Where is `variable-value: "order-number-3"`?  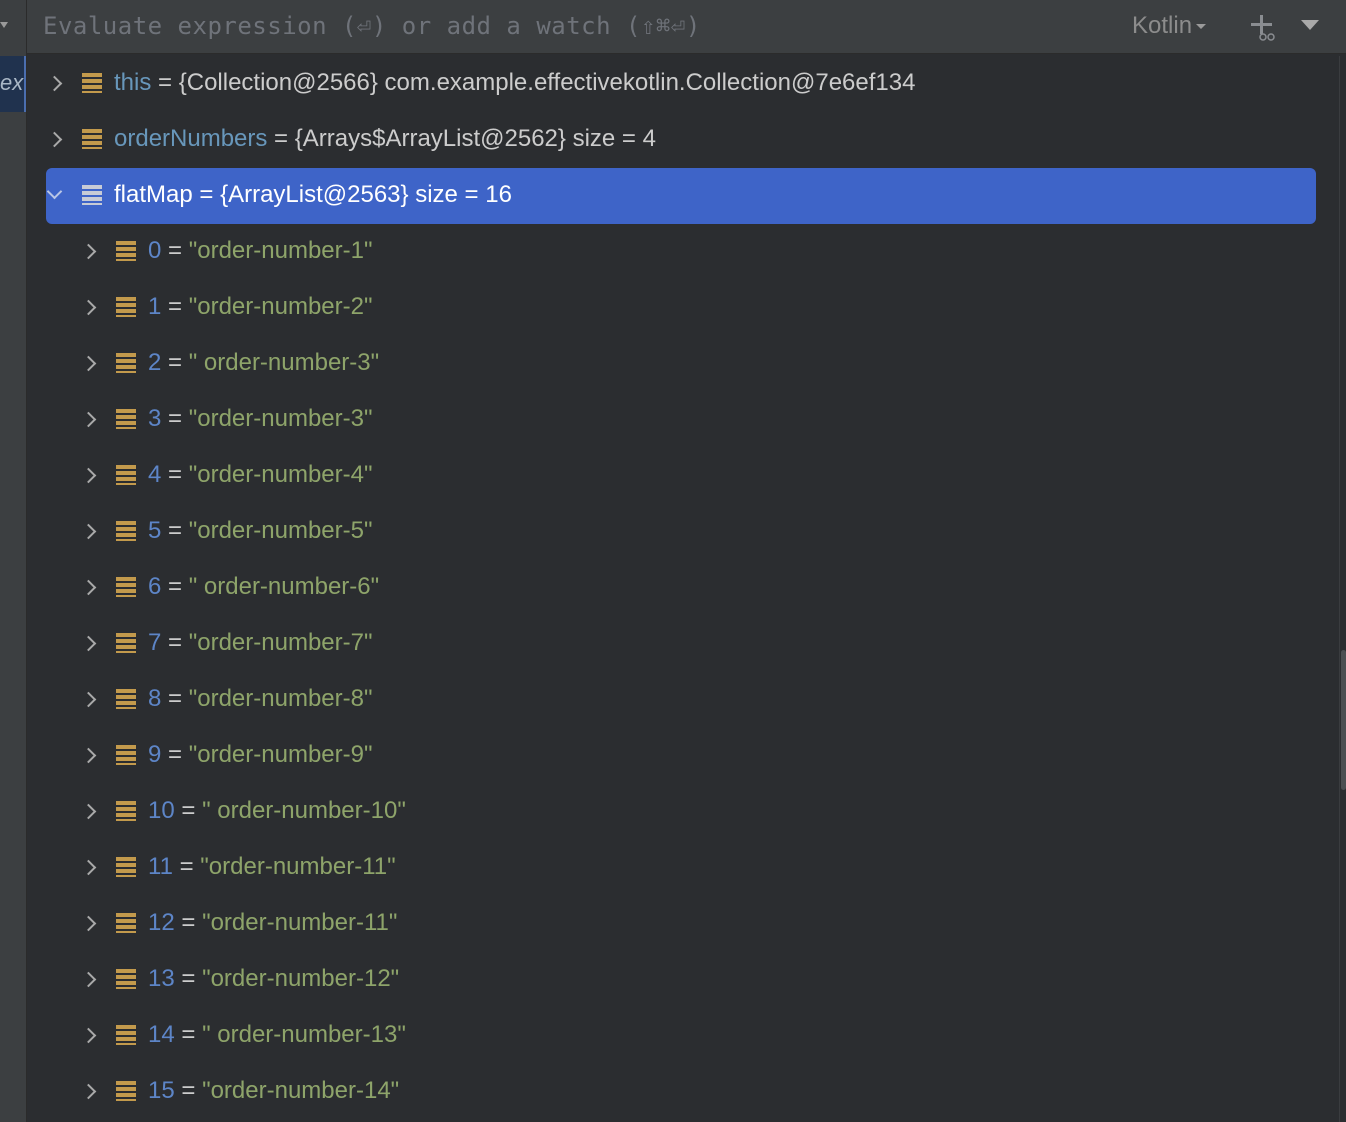
variable-value: "order-number-3" is located at coordinates (280, 418).